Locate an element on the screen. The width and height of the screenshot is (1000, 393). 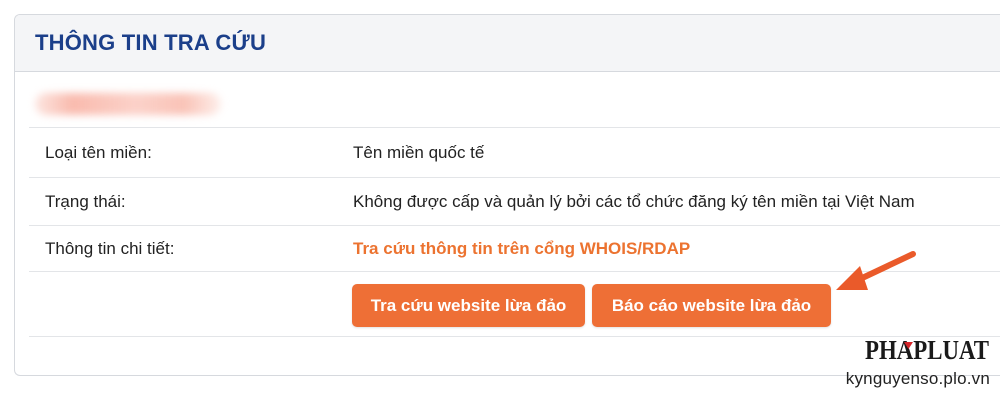
status-label: Trạng thái: is located at coordinates (85, 201).